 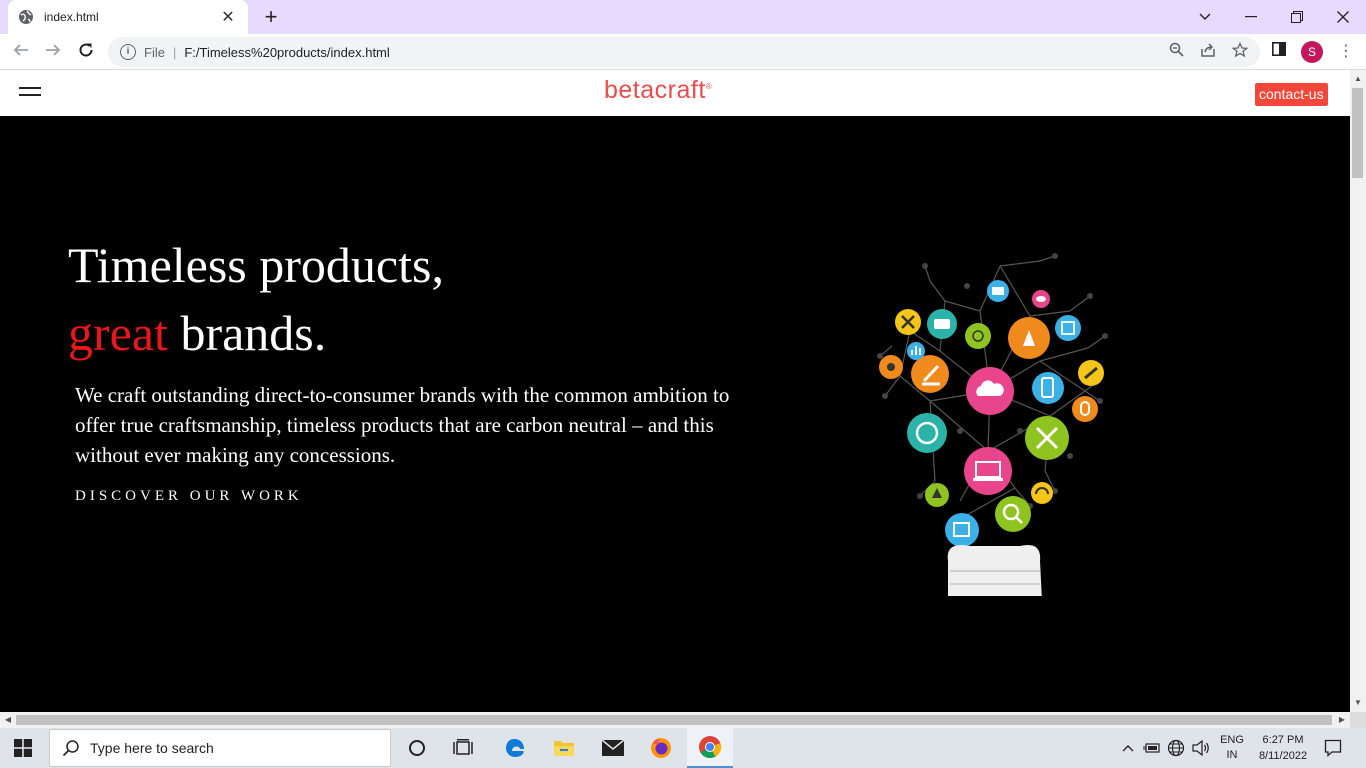 I want to click on clock: 6:27 PM 8/11/2022, so click(x=1283, y=748).